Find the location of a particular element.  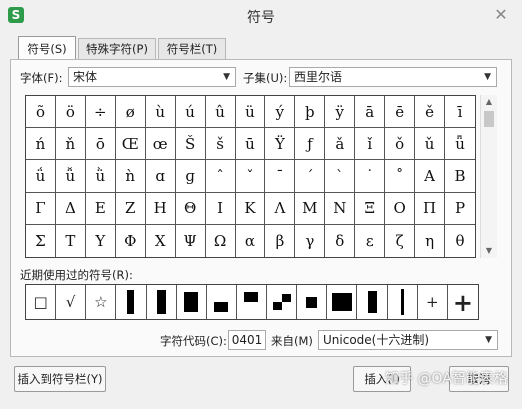

symbol-cell: ě is located at coordinates (430, 112).